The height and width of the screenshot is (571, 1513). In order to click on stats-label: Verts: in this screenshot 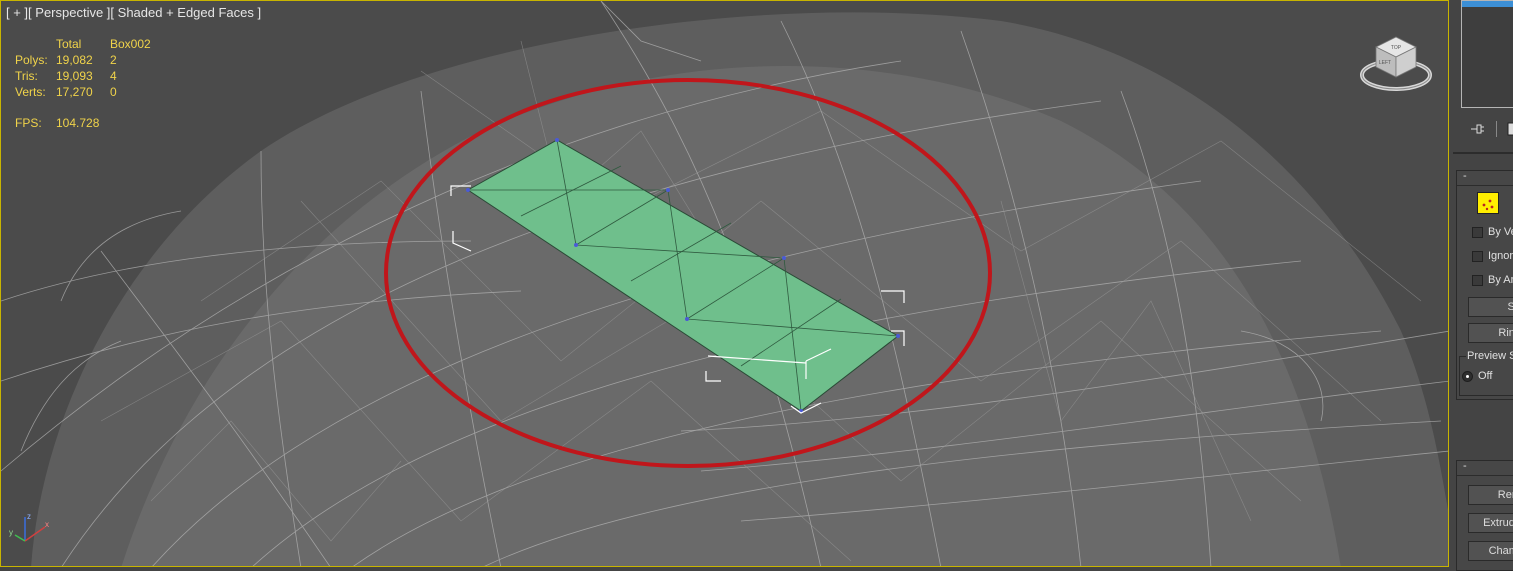, I will do `click(30, 92)`.